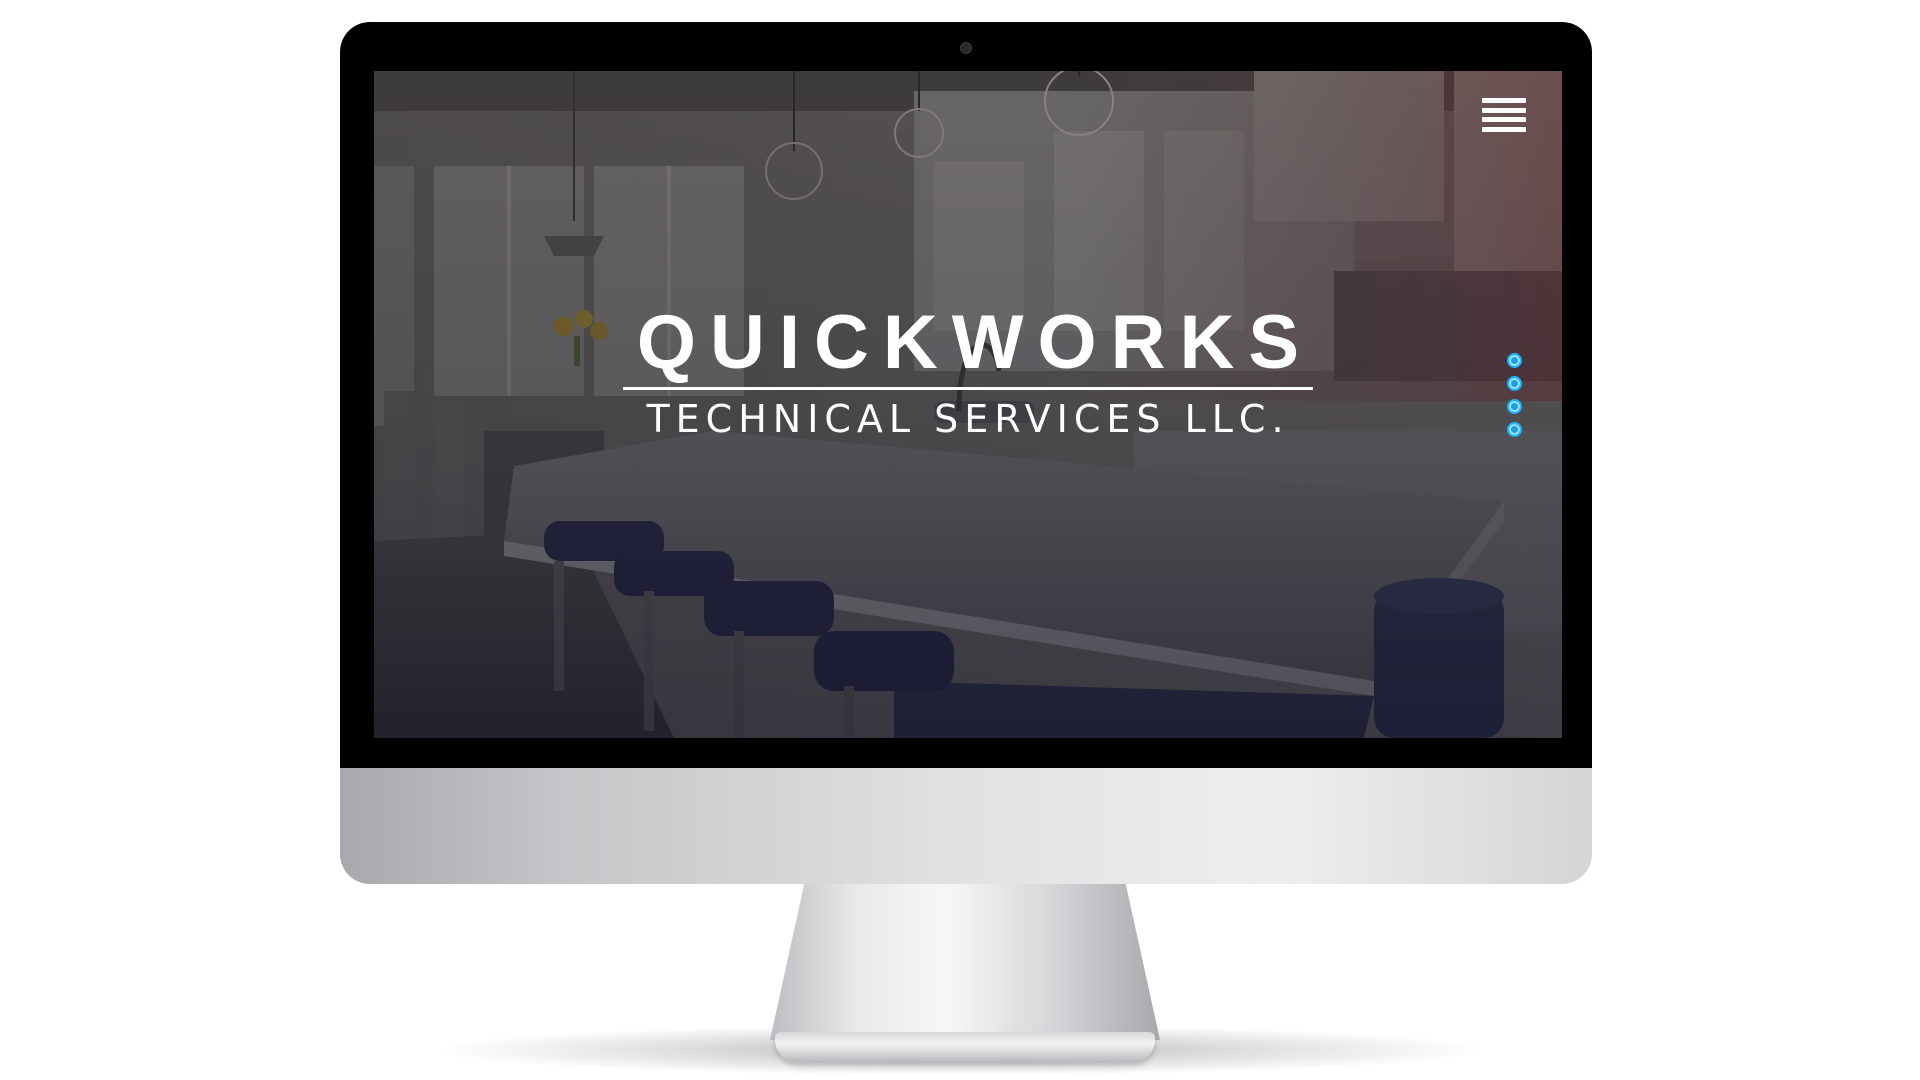 This screenshot has width=1920, height=1080. What do you see at coordinates (1504, 115) in the screenshot?
I see `hamburger-menu-icon` at bounding box center [1504, 115].